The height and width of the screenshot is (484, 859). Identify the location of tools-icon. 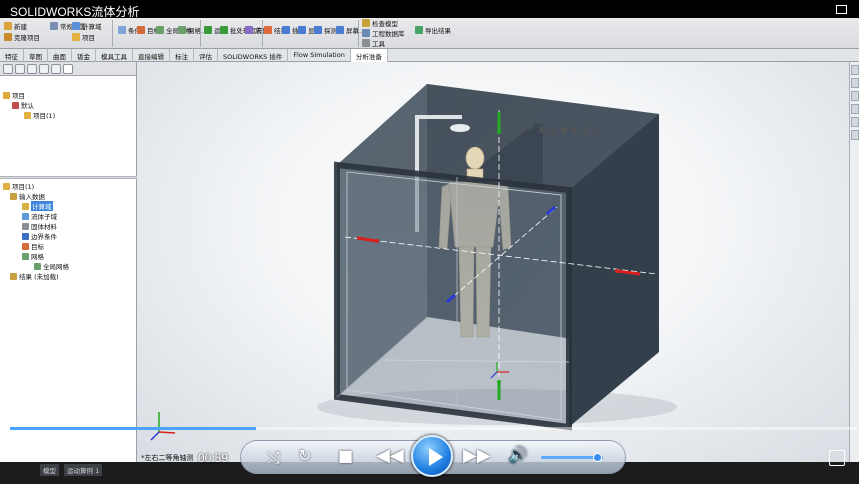
(366, 43).